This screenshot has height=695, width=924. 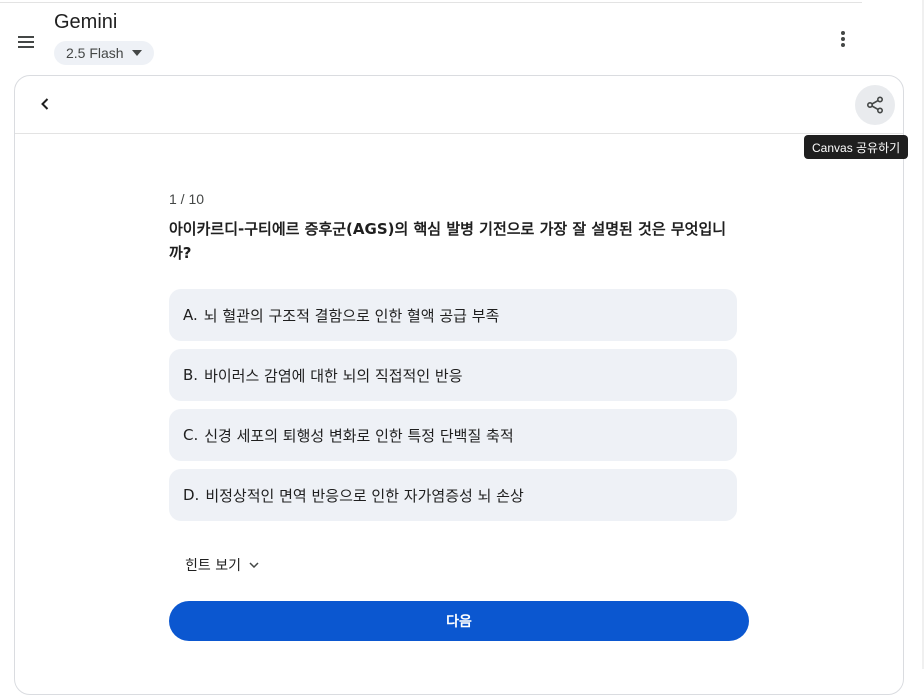 I want to click on caret-down-icon, so click(x=136, y=53).